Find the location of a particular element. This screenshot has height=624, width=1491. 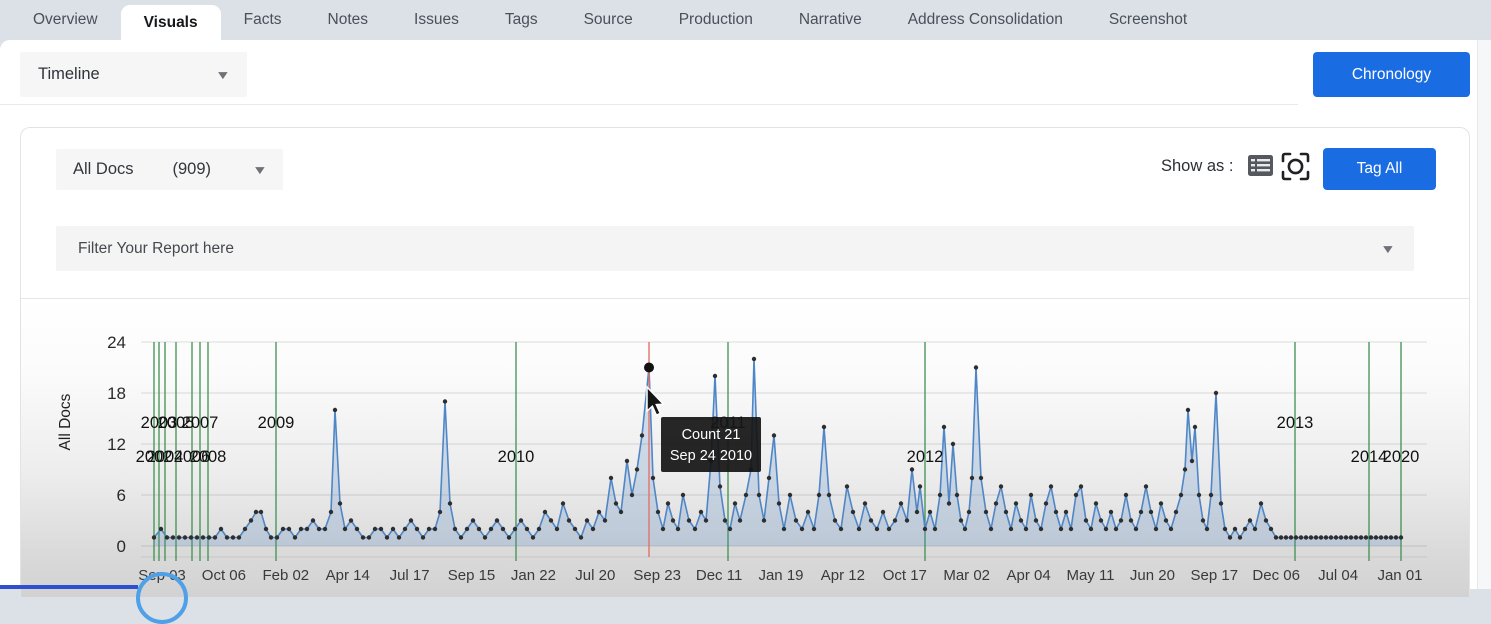

y-tick-label: 6 is located at coordinates (121, 495).